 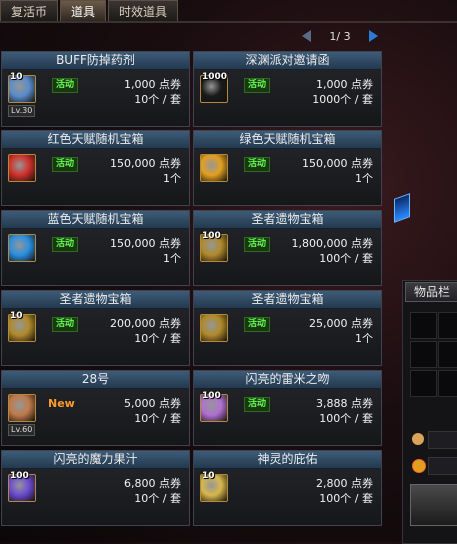 I want to click on item-price: 25,000 点券, so click(x=341, y=323).